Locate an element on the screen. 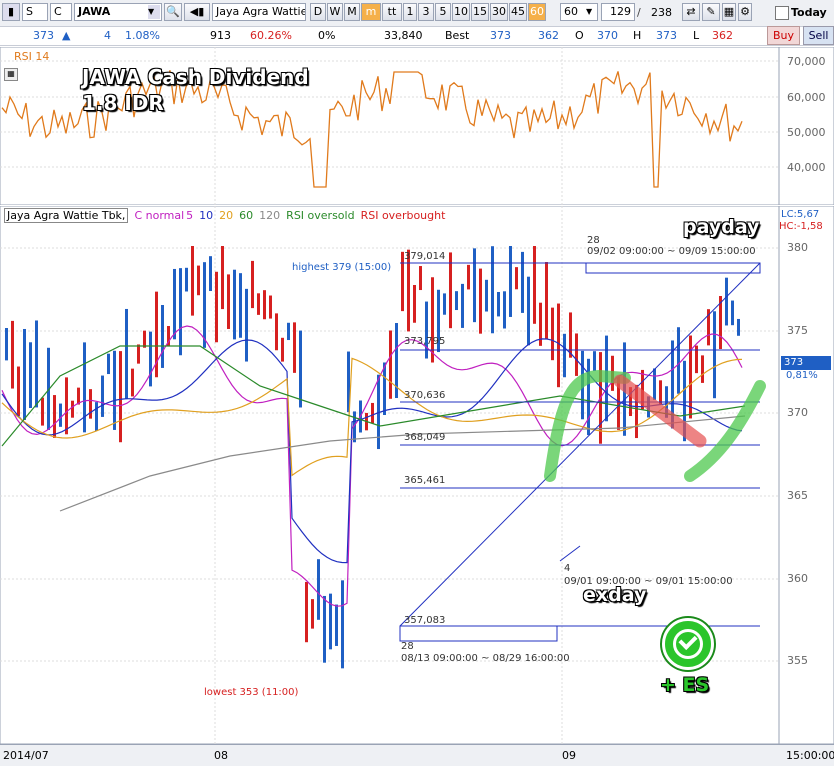 The image size is (834, 766). rsi-title: RSI 14 is located at coordinates (32, 56).